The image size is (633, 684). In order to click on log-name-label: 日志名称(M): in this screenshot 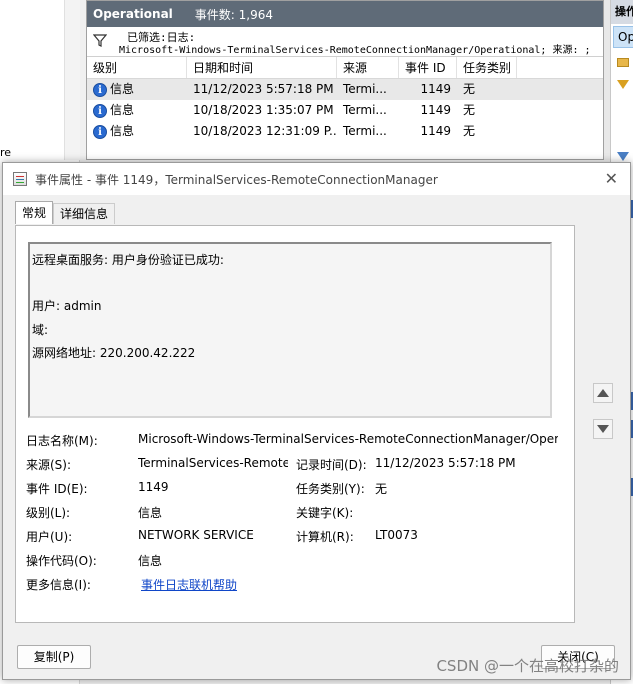, I will do `click(62, 441)`.